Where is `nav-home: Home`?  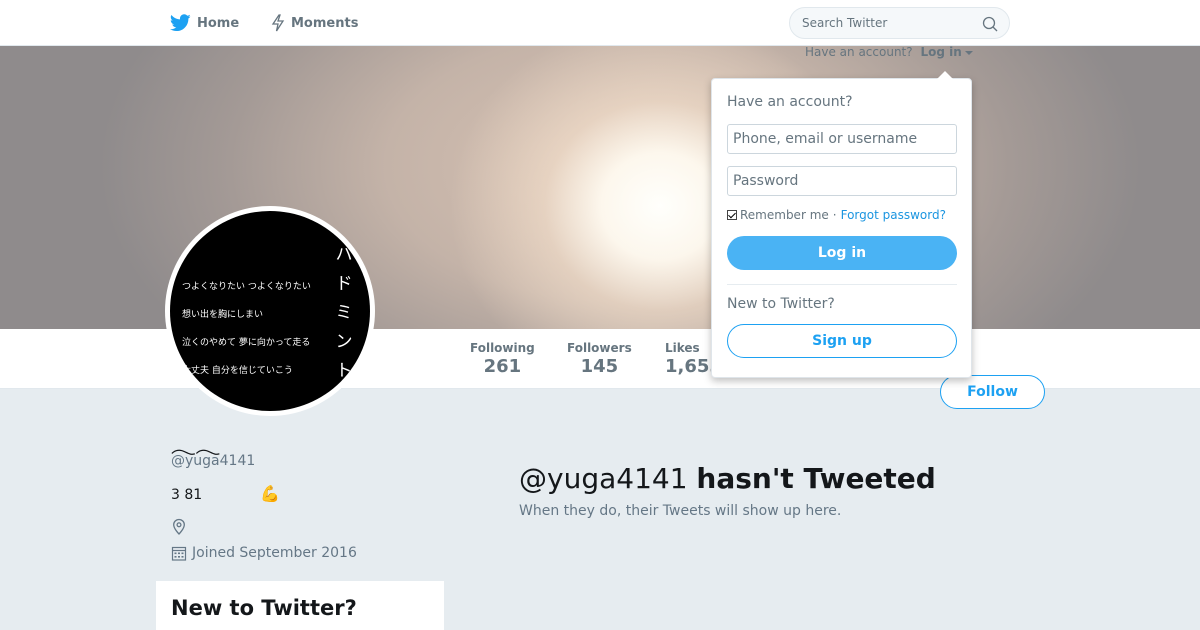
nav-home: Home is located at coordinates (204, 23).